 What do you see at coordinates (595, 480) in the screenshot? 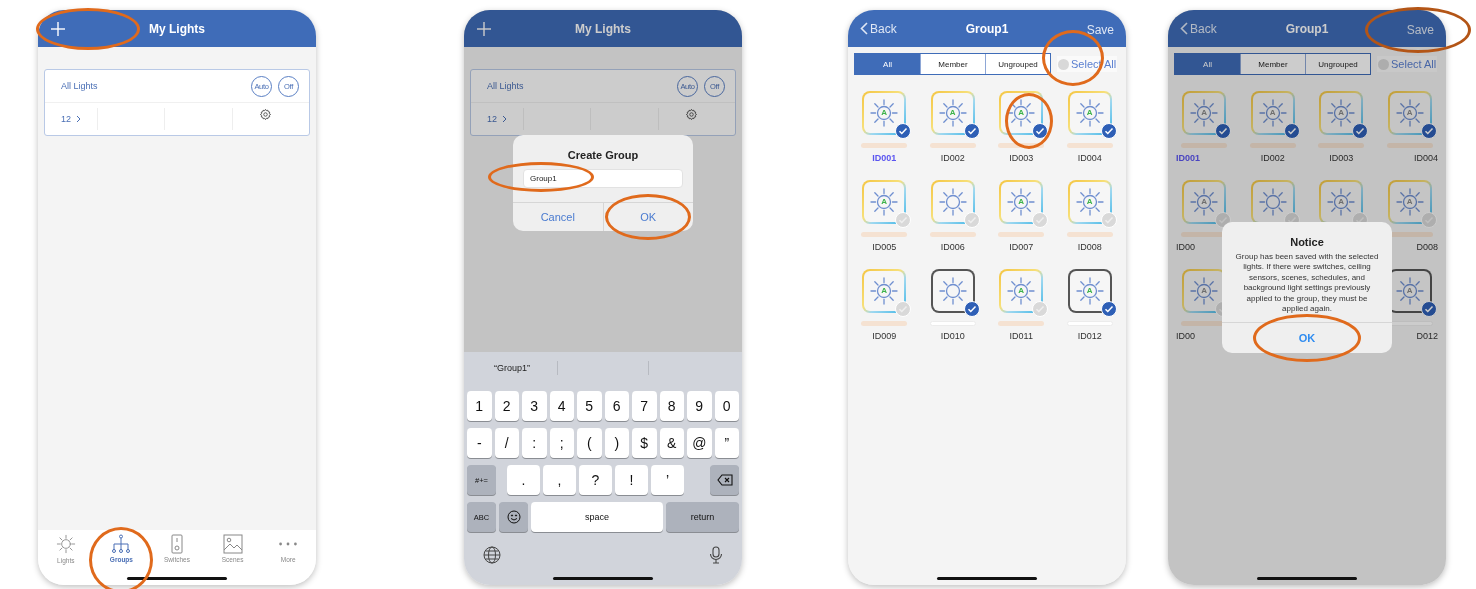
I see `keyboard-key: ?` at bounding box center [595, 480].